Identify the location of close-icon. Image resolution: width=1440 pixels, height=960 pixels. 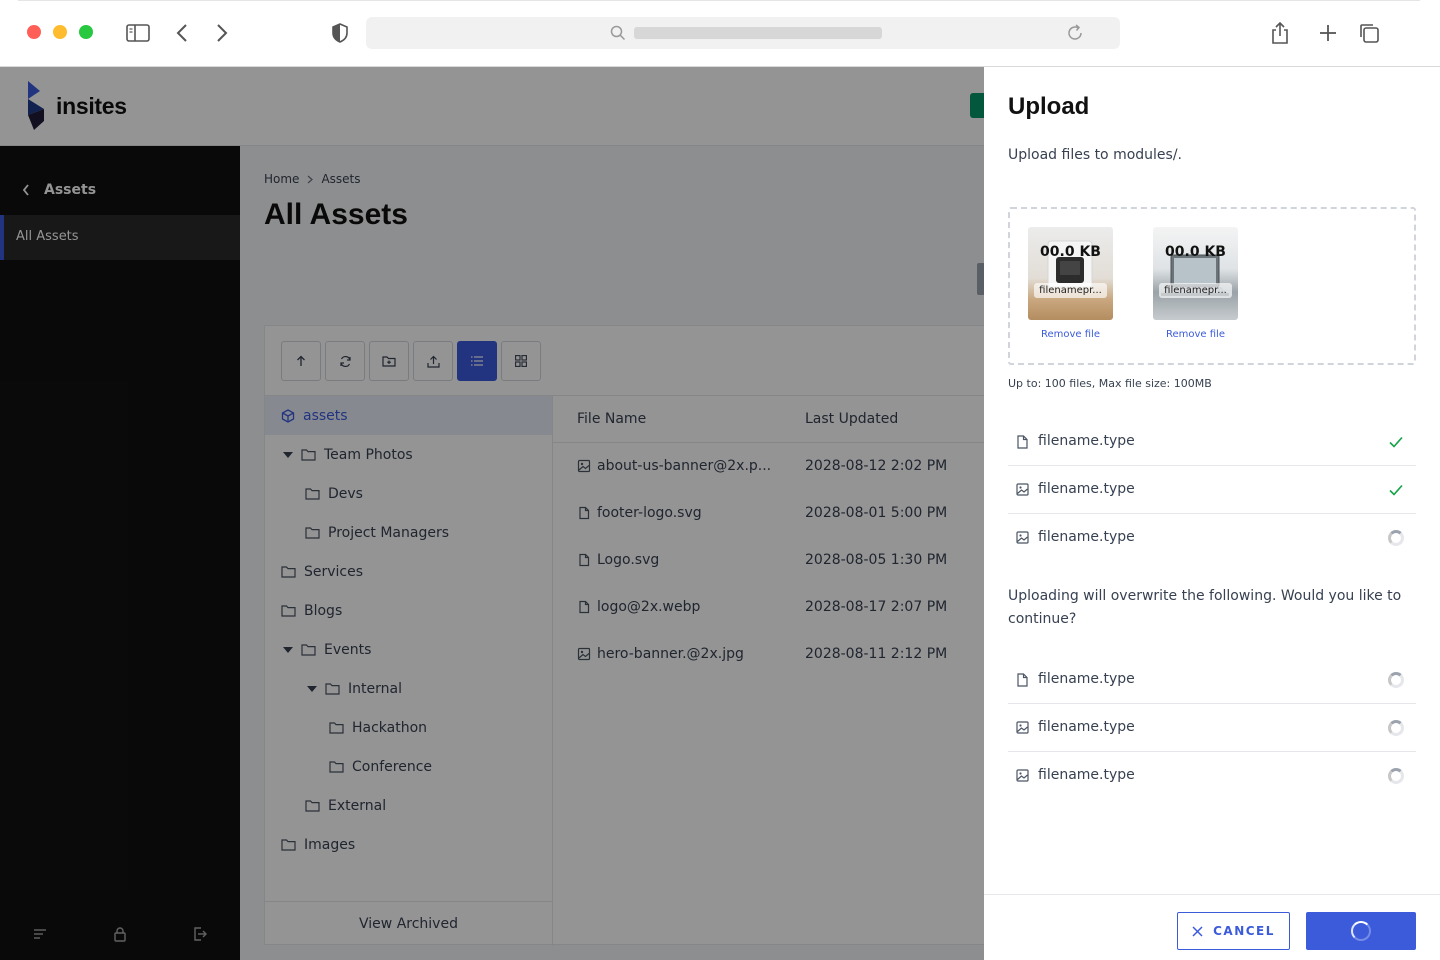
(1197, 931).